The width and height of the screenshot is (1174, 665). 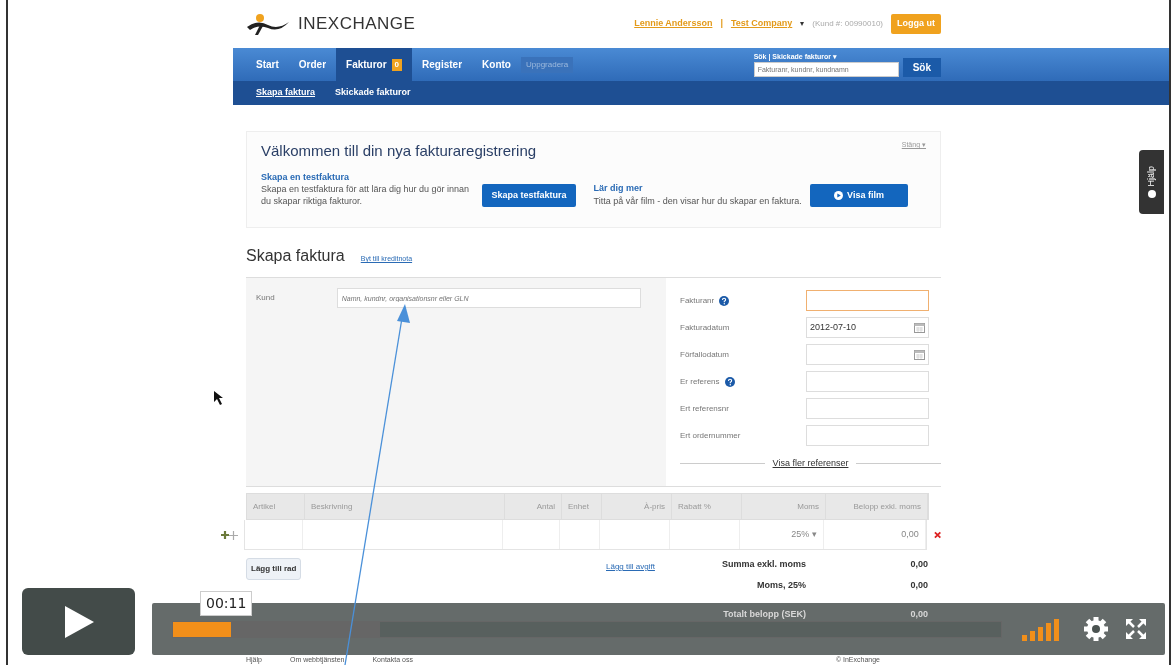 What do you see at coordinates (698, 201) in the screenshot?
I see `panel-text: Titta på vår film - den visar hur du skapar en faktura.` at bounding box center [698, 201].